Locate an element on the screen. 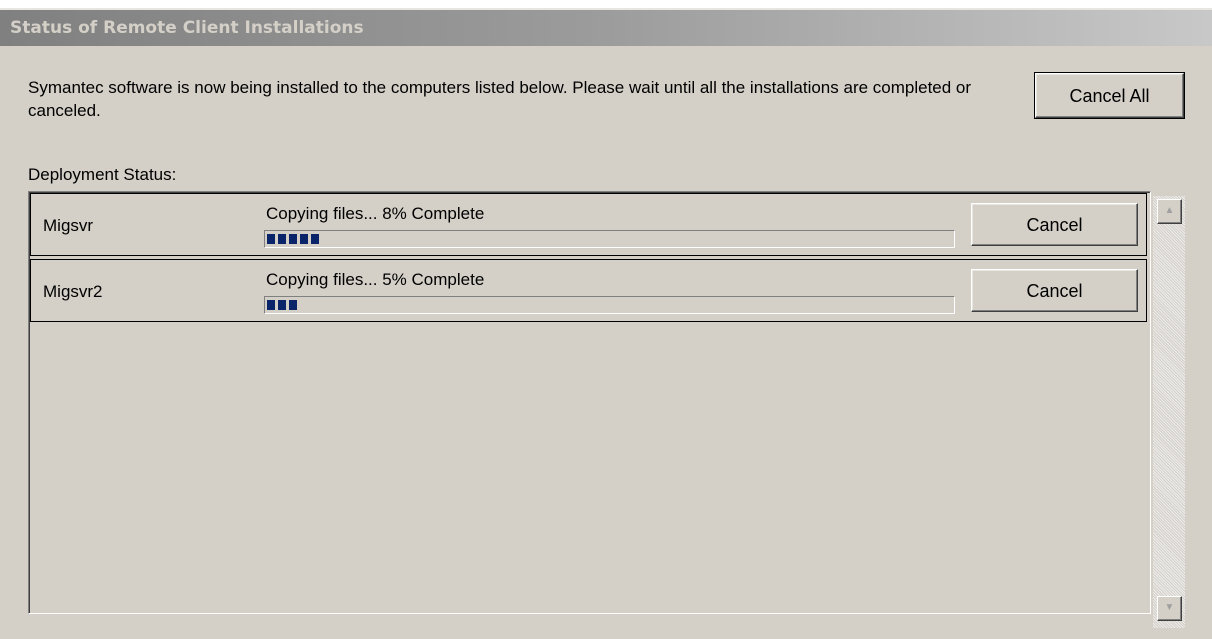 This screenshot has height=639, width=1212. scroll-up-icon: ▲ is located at coordinates (1169, 211).